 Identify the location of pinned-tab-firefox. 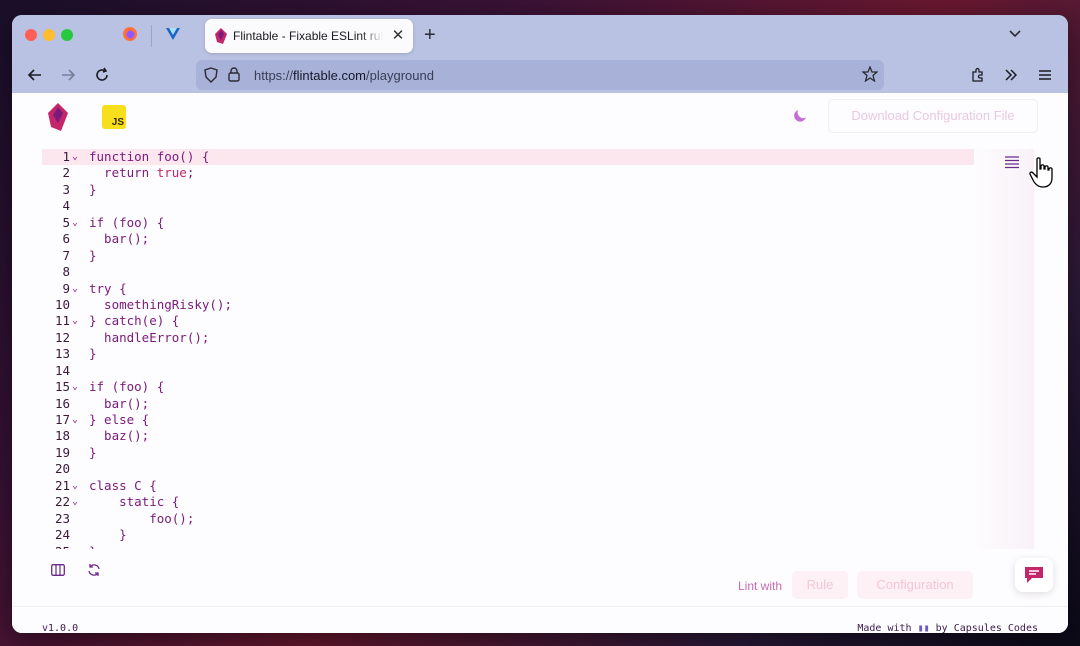
(130, 36).